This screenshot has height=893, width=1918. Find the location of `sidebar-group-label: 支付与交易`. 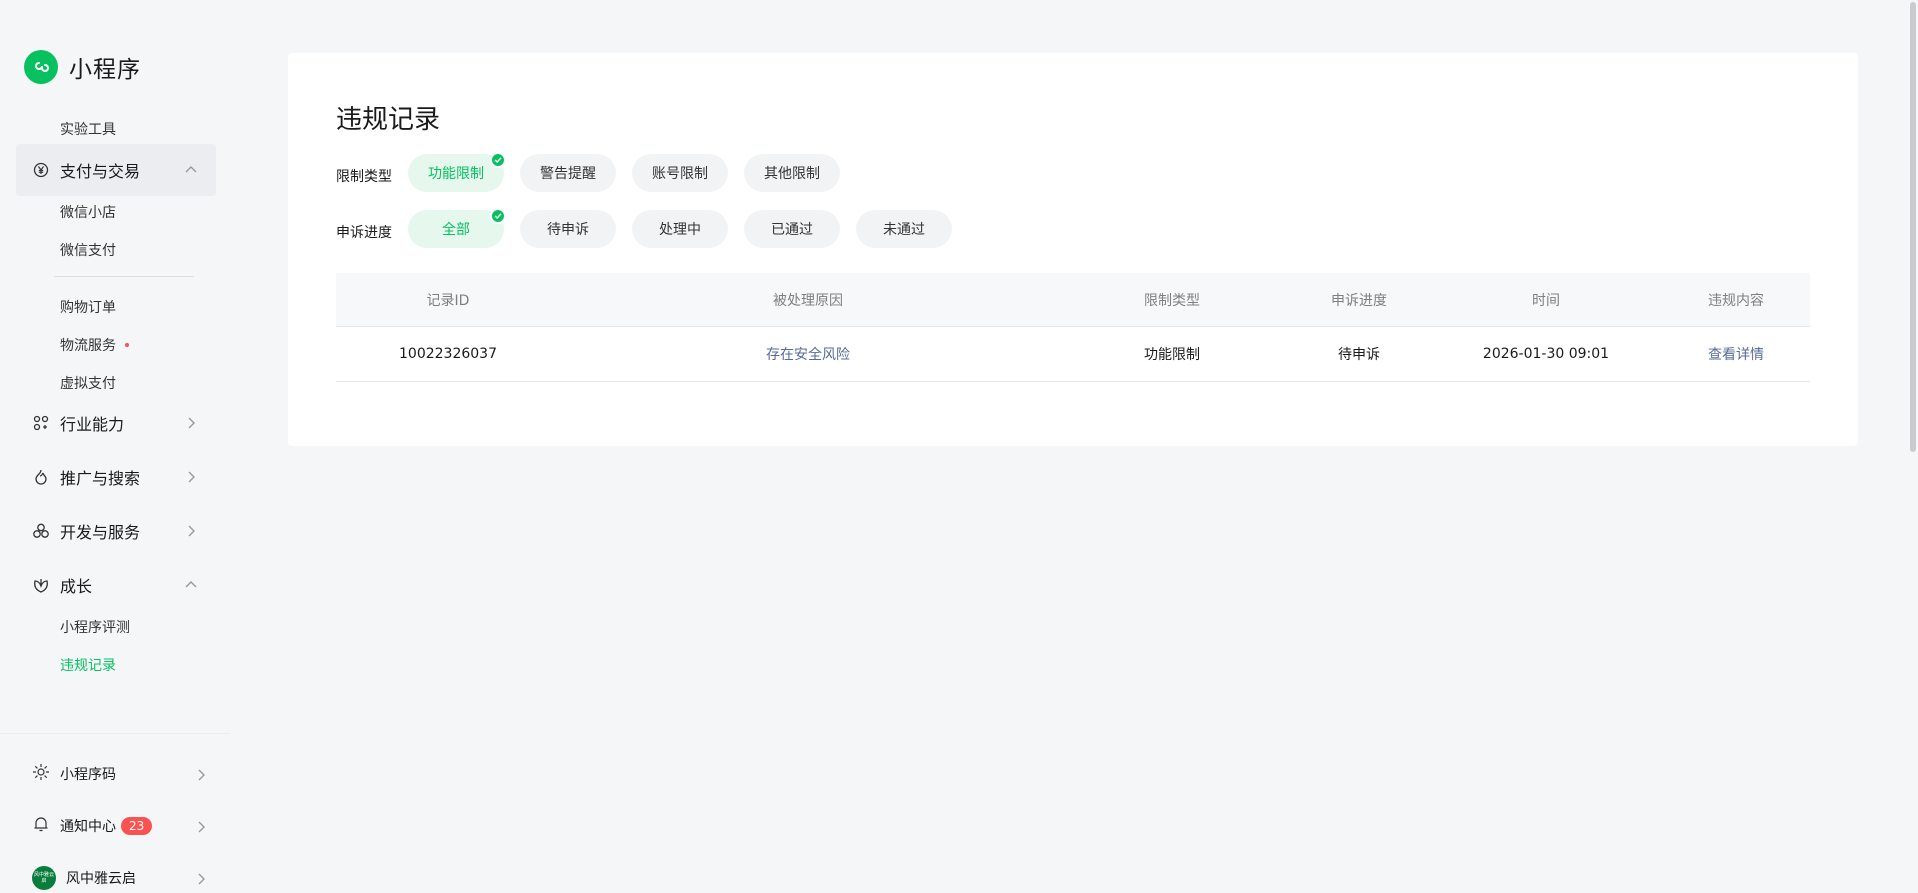

sidebar-group-label: 支付与交易 is located at coordinates (100, 171).